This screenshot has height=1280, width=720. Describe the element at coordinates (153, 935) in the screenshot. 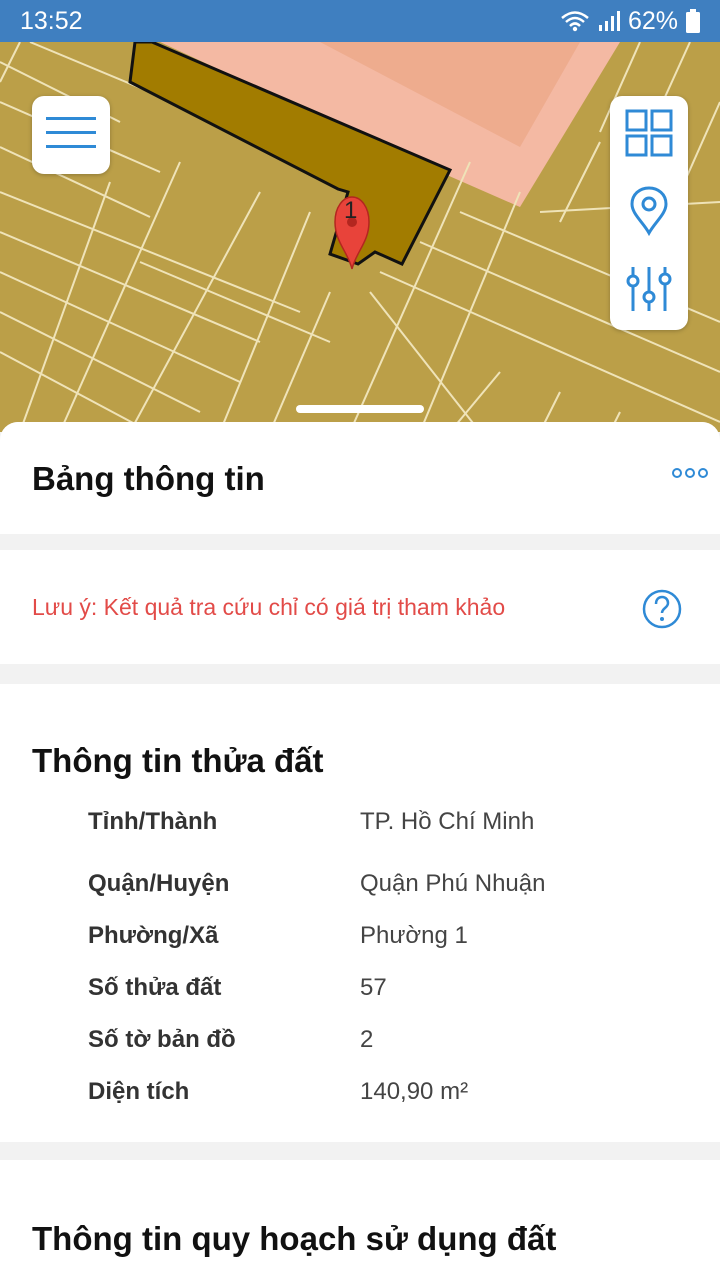

I see `info-label: Phường/Xã` at that location.